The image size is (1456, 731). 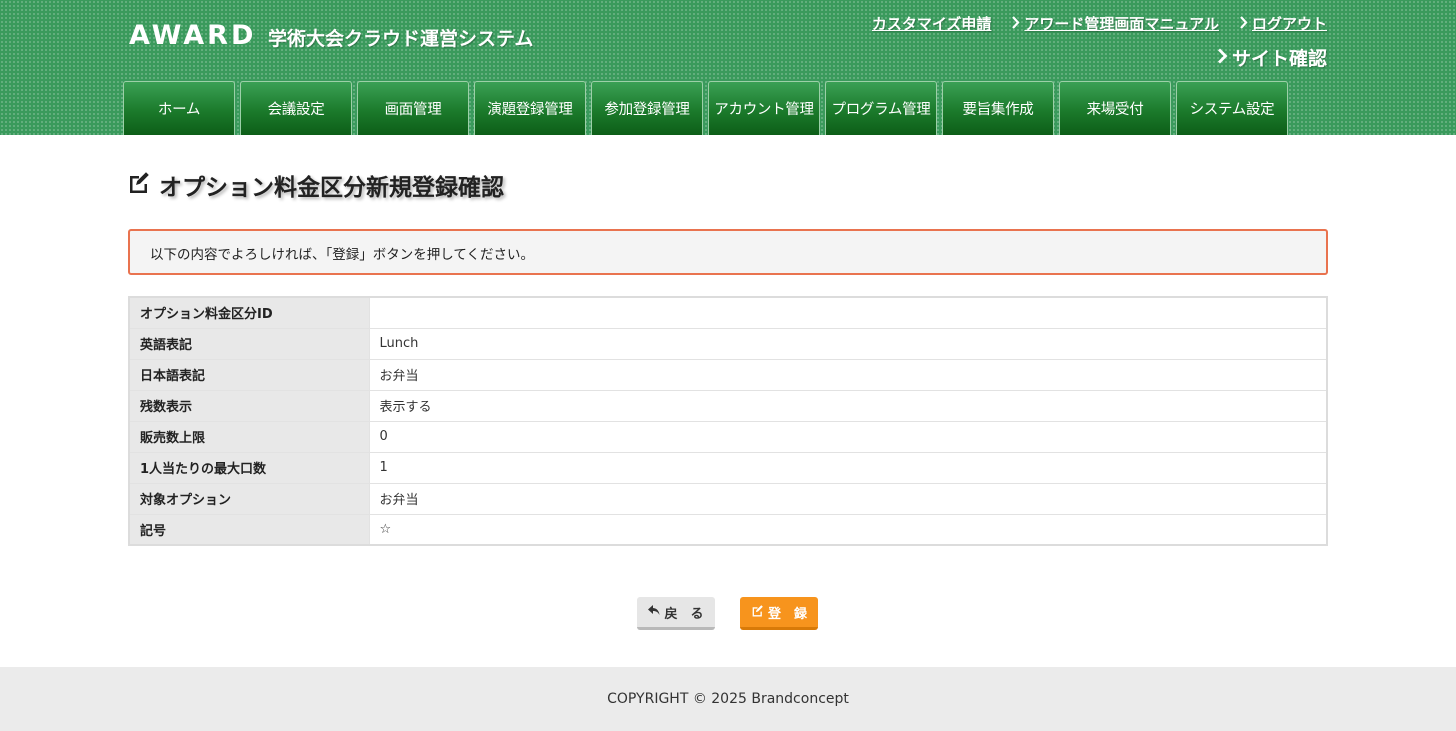 I want to click on submit-button: 登 録, so click(x=779, y=613).